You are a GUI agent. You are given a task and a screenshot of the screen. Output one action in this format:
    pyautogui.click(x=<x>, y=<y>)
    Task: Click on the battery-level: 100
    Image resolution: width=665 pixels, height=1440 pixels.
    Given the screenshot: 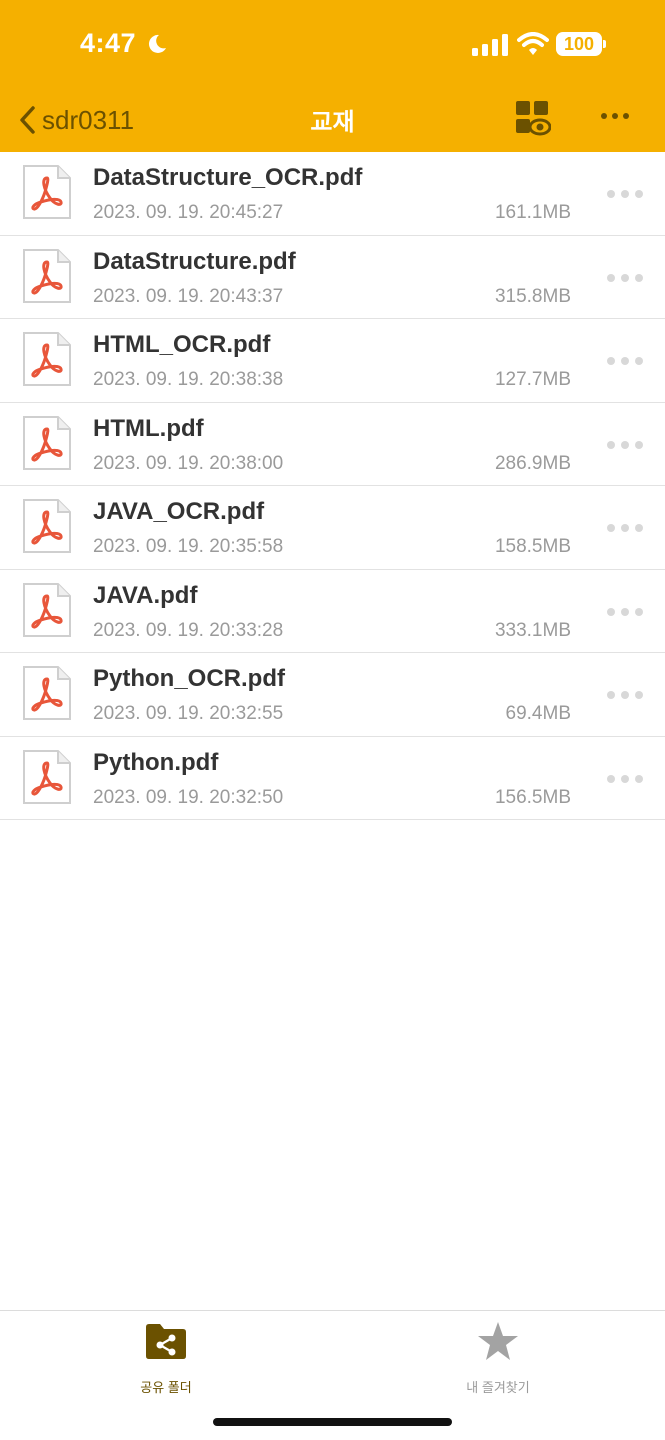 What is the action you would take?
    pyautogui.click(x=579, y=44)
    